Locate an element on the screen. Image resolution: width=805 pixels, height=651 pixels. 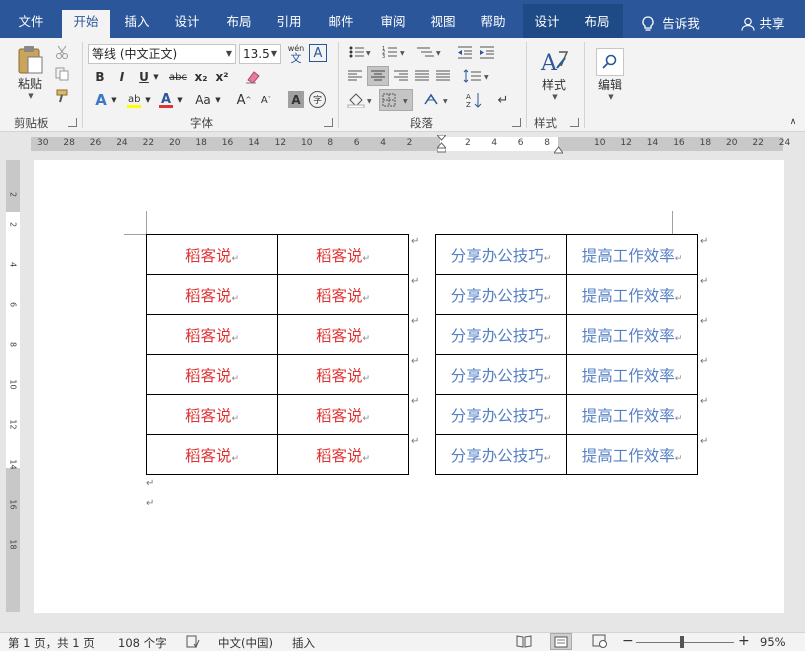
subscript-button: x₂ is located at coordinates (201, 77).